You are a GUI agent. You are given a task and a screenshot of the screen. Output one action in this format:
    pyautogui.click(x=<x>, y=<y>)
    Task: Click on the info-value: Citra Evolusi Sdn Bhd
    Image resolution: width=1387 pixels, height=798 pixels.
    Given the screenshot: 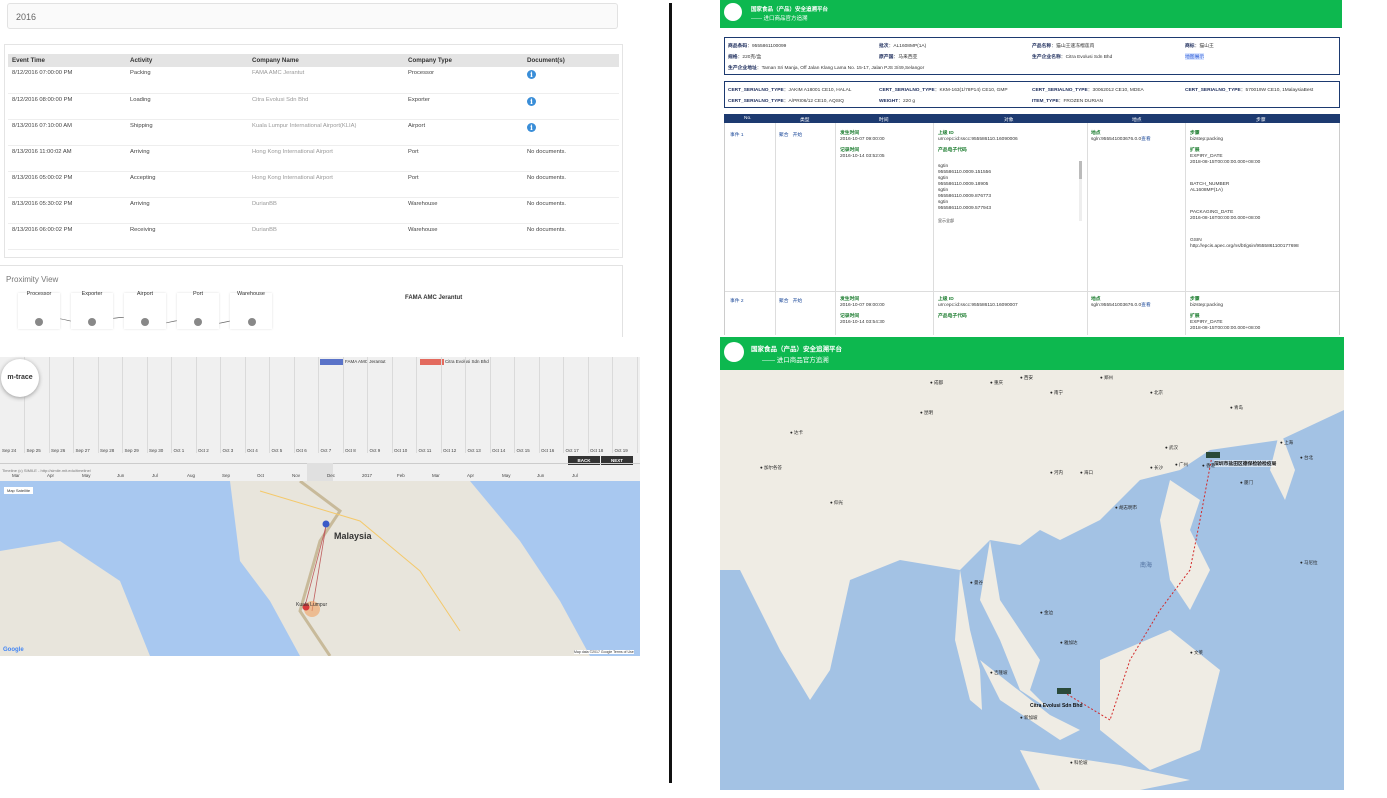 What is the action you would take?
    pyautogui.click(x=1089, y=57)
    